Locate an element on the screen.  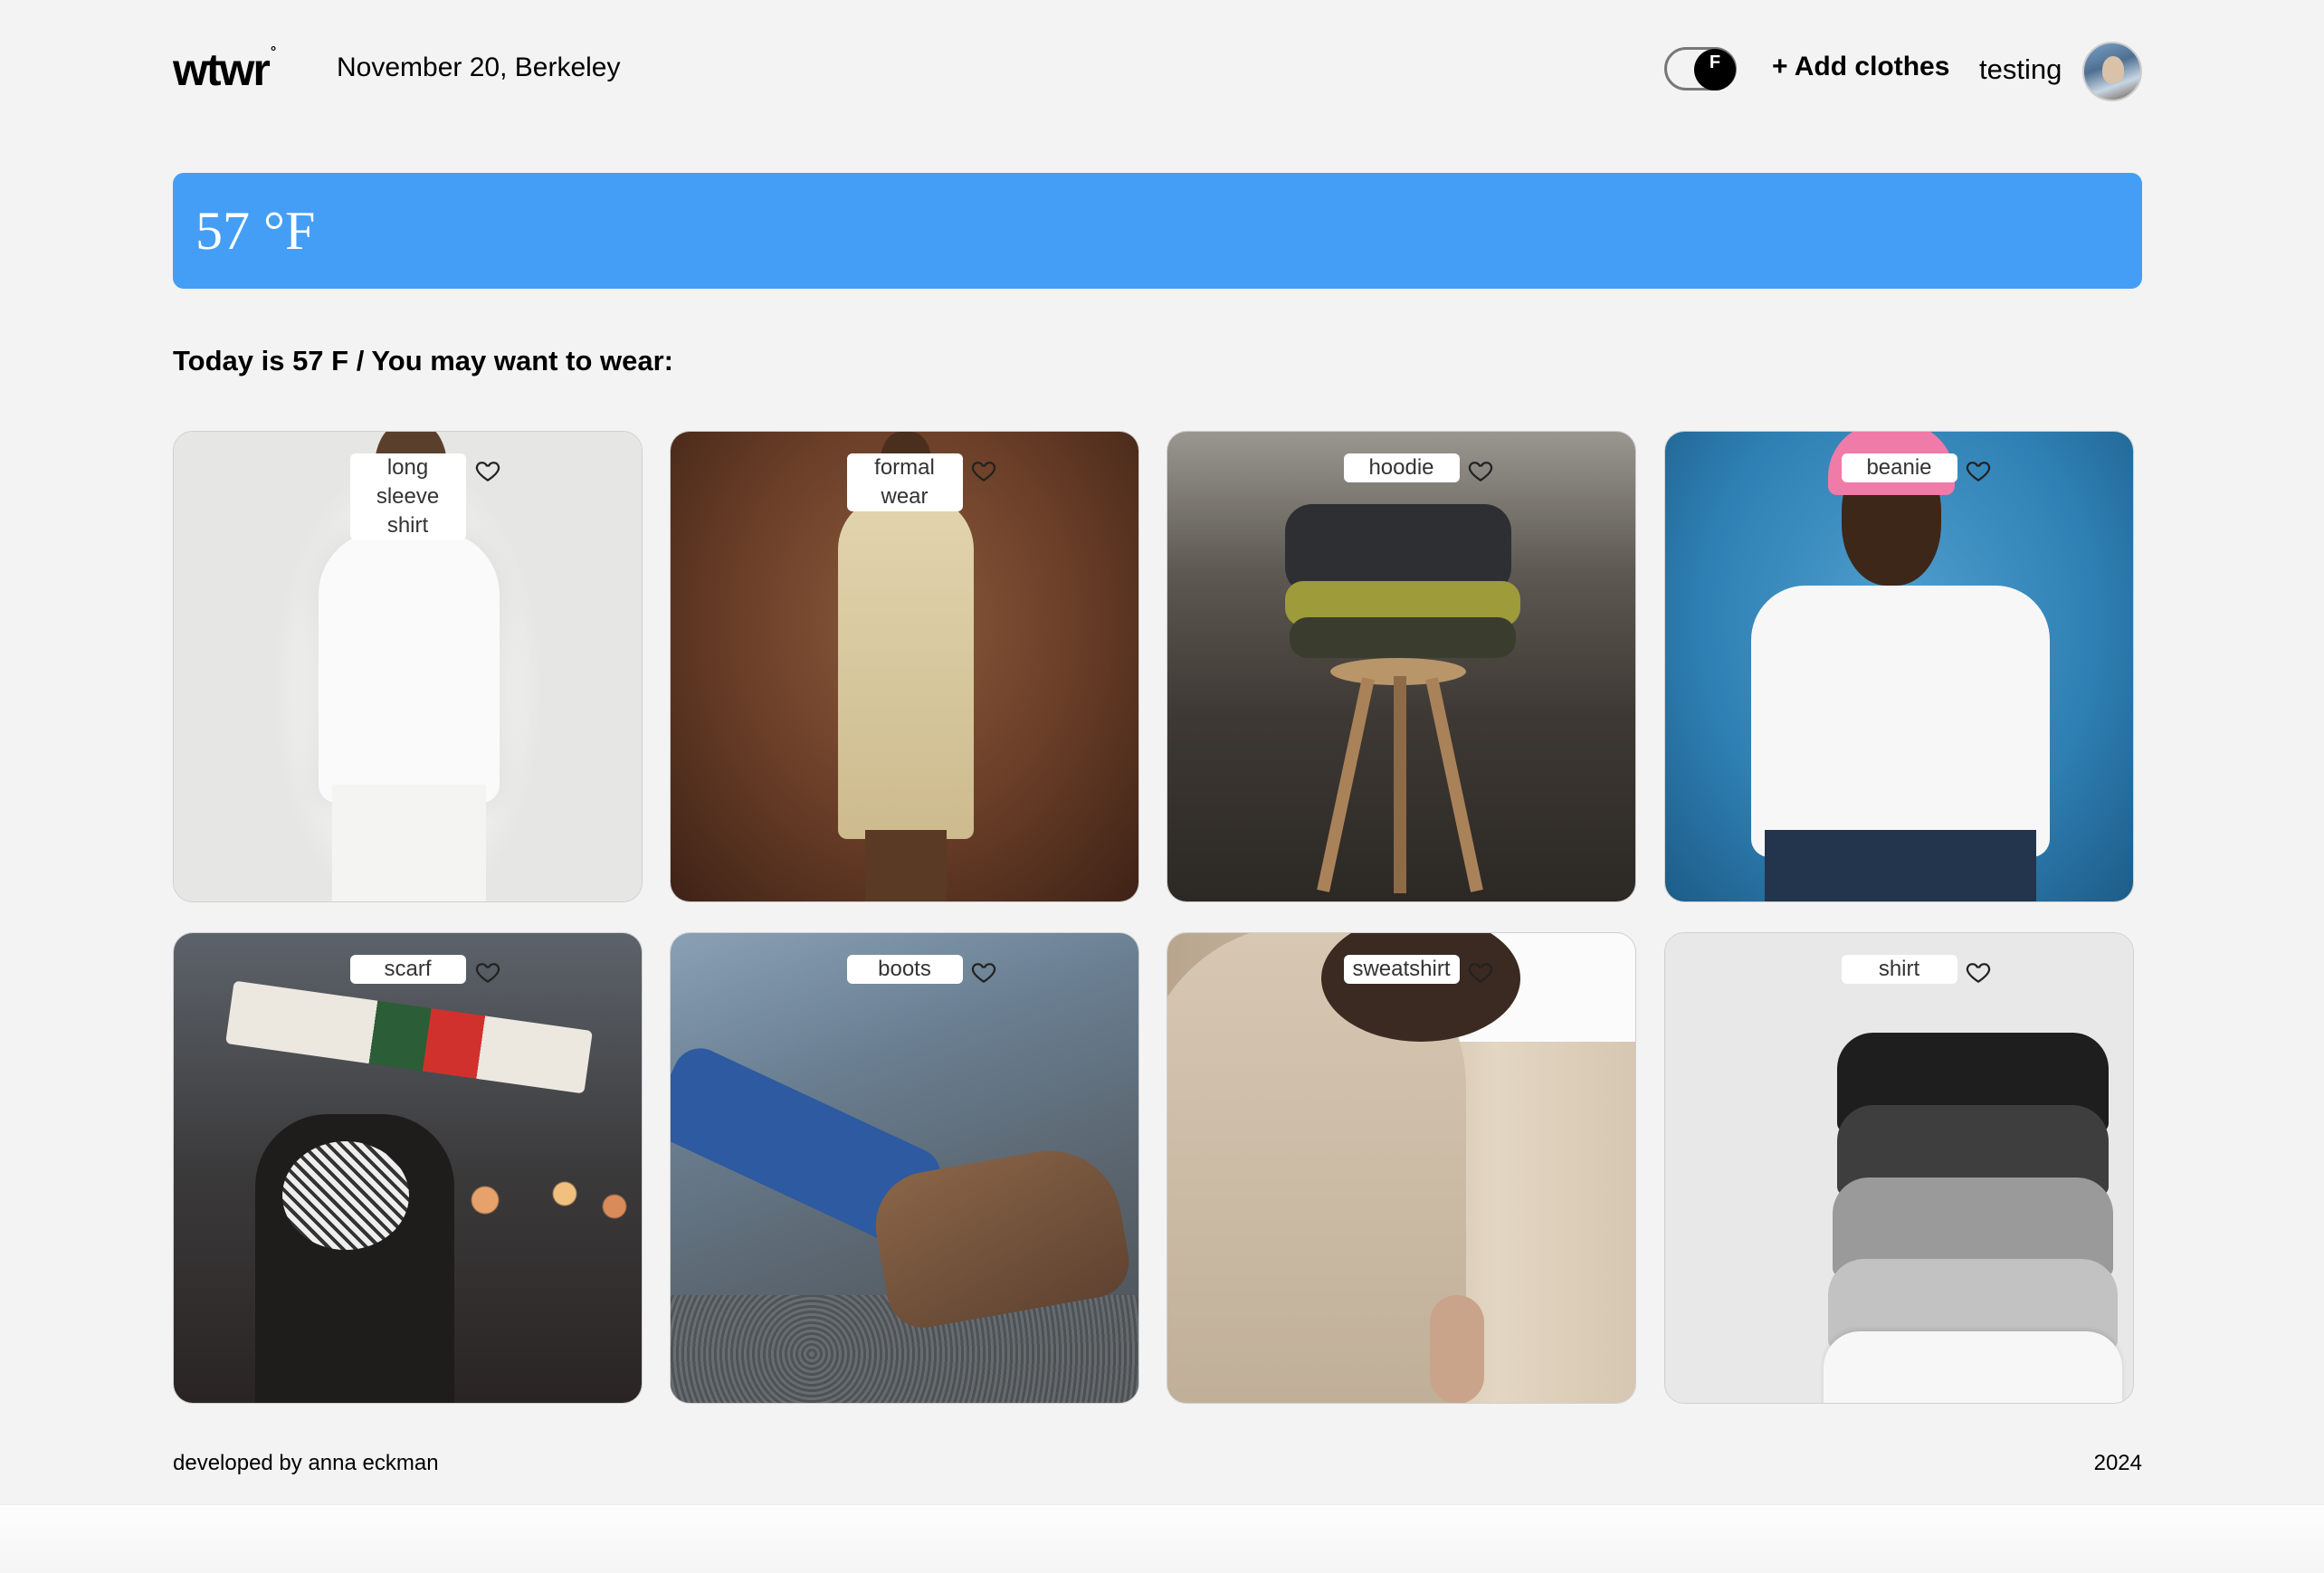
add-clothes-button: + Add clothes is located at coordinates (1860, 67).